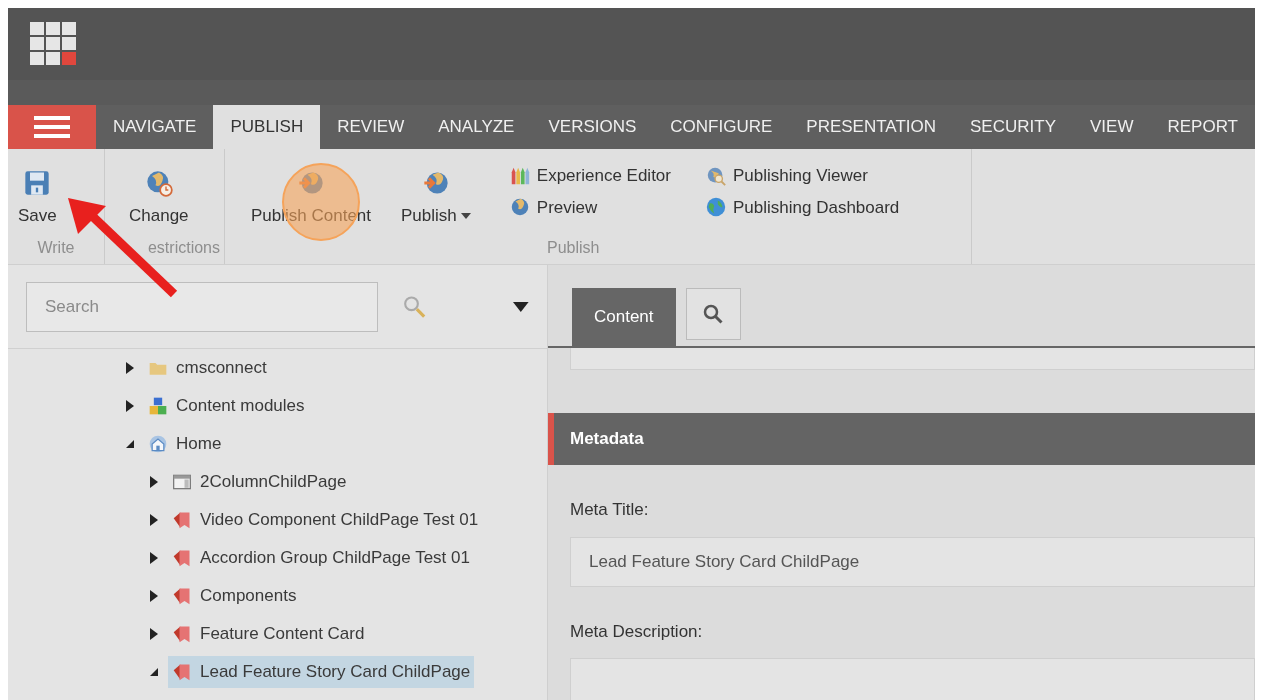  I want to click on tree-item: Video Component ChildPage Test 01, so click(325, 520).